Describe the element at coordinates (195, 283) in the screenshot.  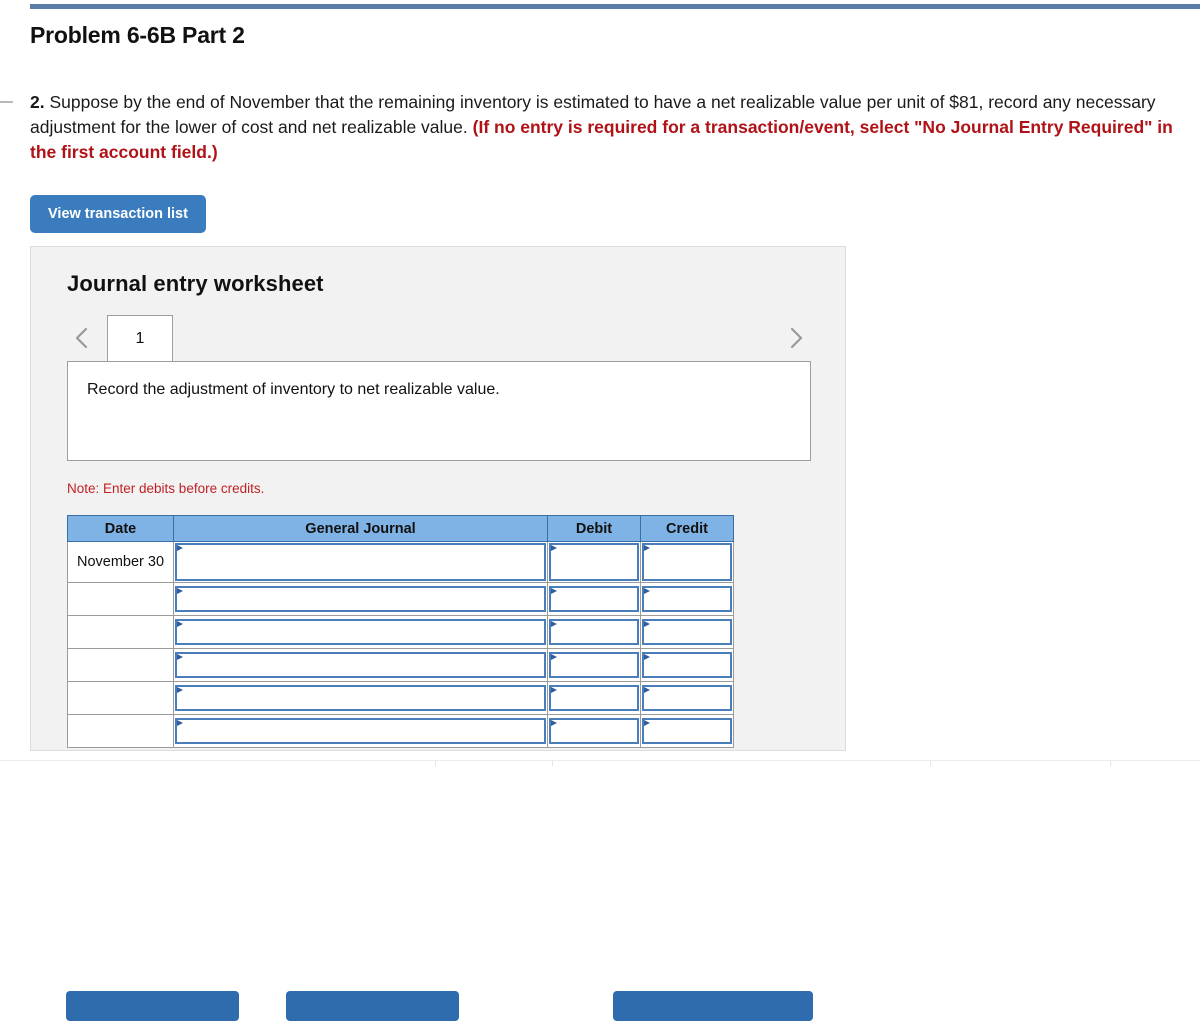
I see `worksheet-title: Journal entry worksheet` at that location.